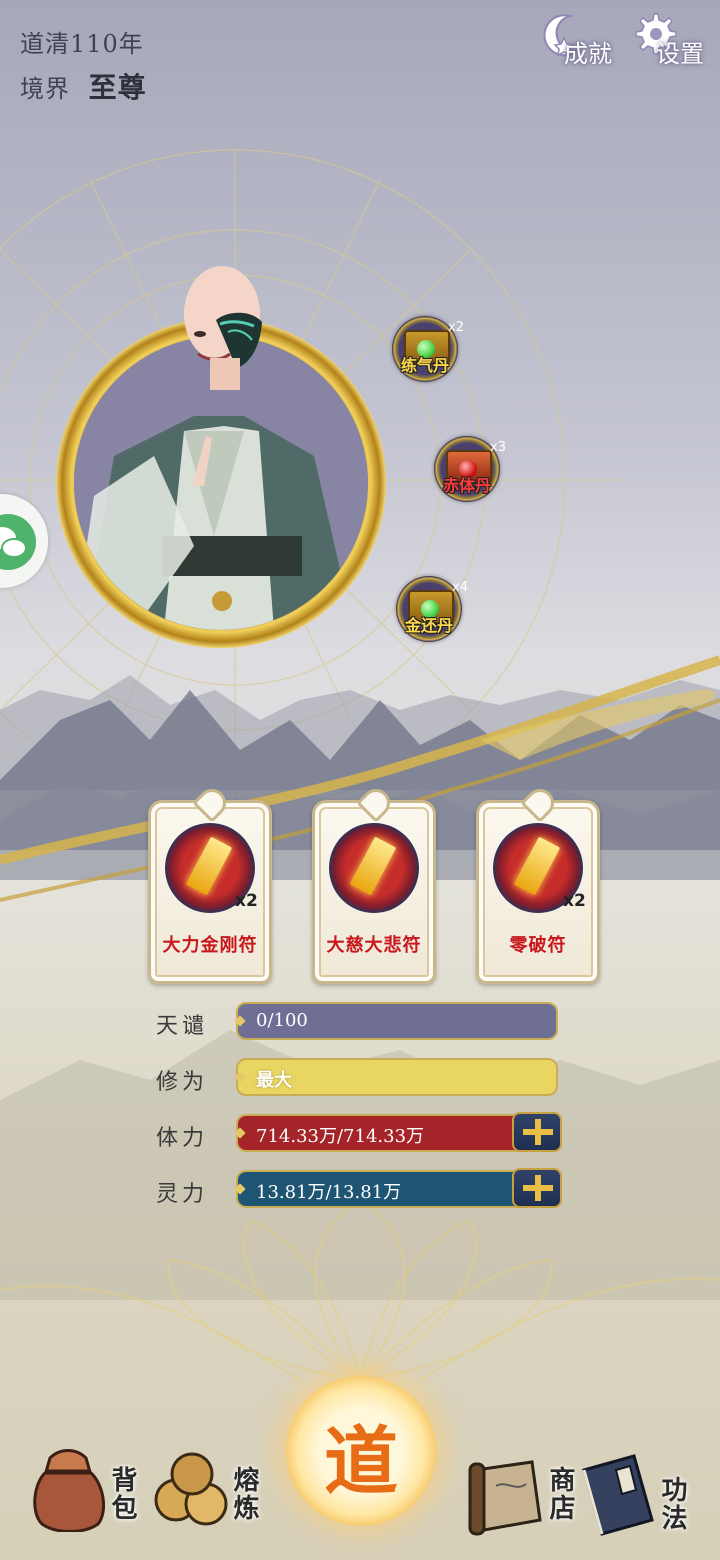 Image resolution: width=720 pixels, height=1560 pixels. Describe the element at coordinates (329, 1192) in the screenshot. I see `spirit-value: 13.81万/13.81万` at that location.